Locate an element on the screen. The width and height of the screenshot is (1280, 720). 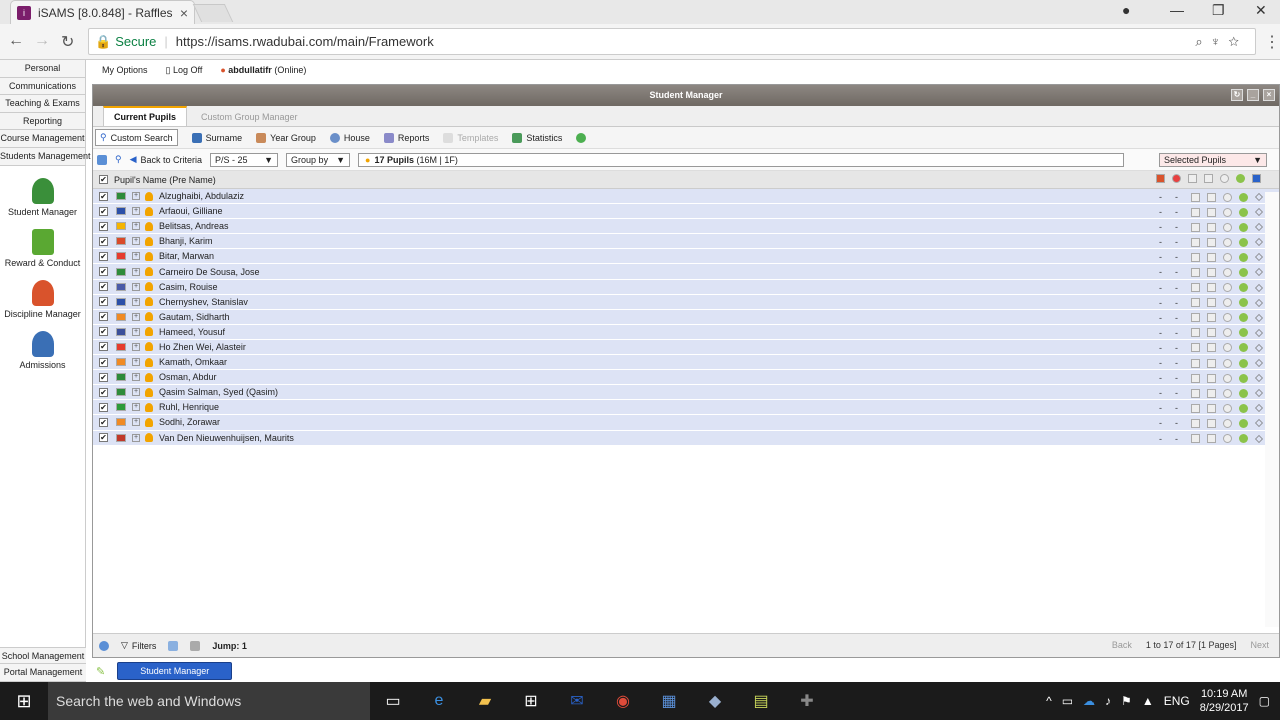
reload-icon: ↻ is located at coordinates (67, 42).